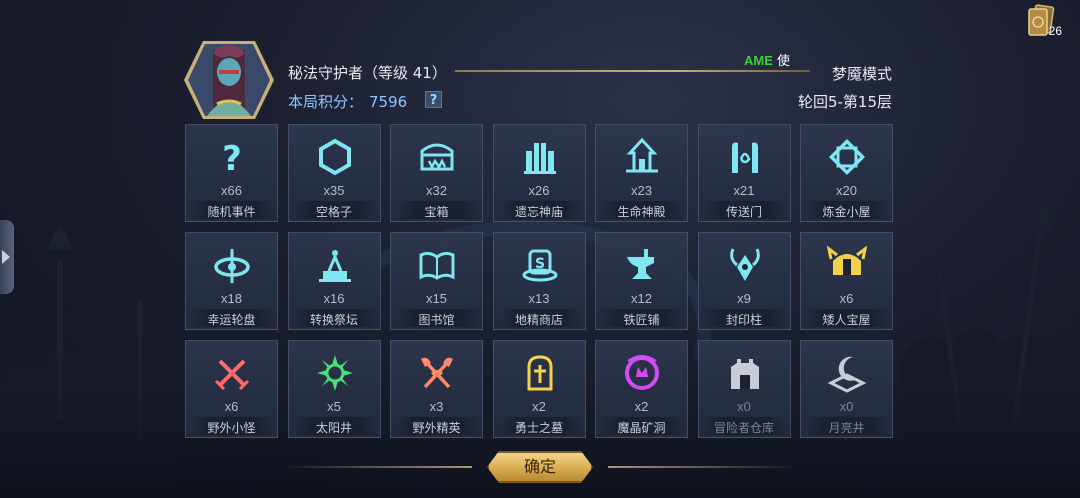  I want to click on overlay-white-text: 使, so click(784, 61).